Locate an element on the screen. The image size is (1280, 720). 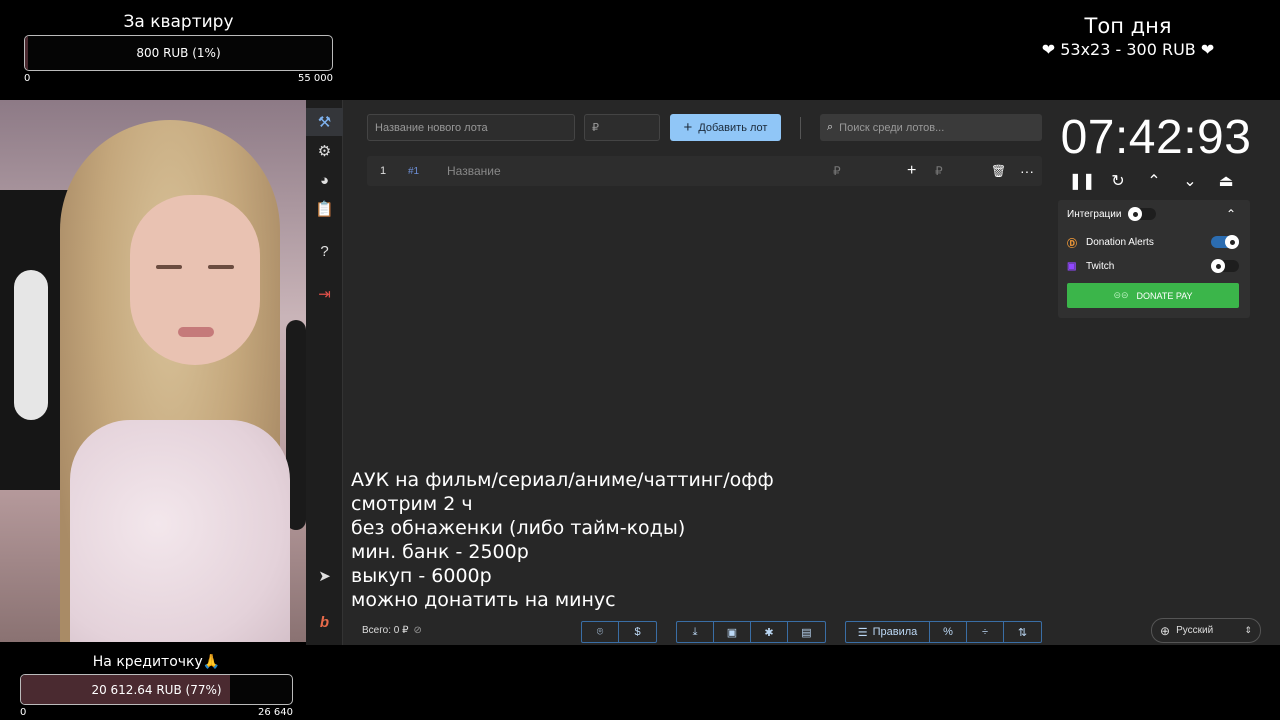
lot-id: #1 is located at coordinates (414, 171).